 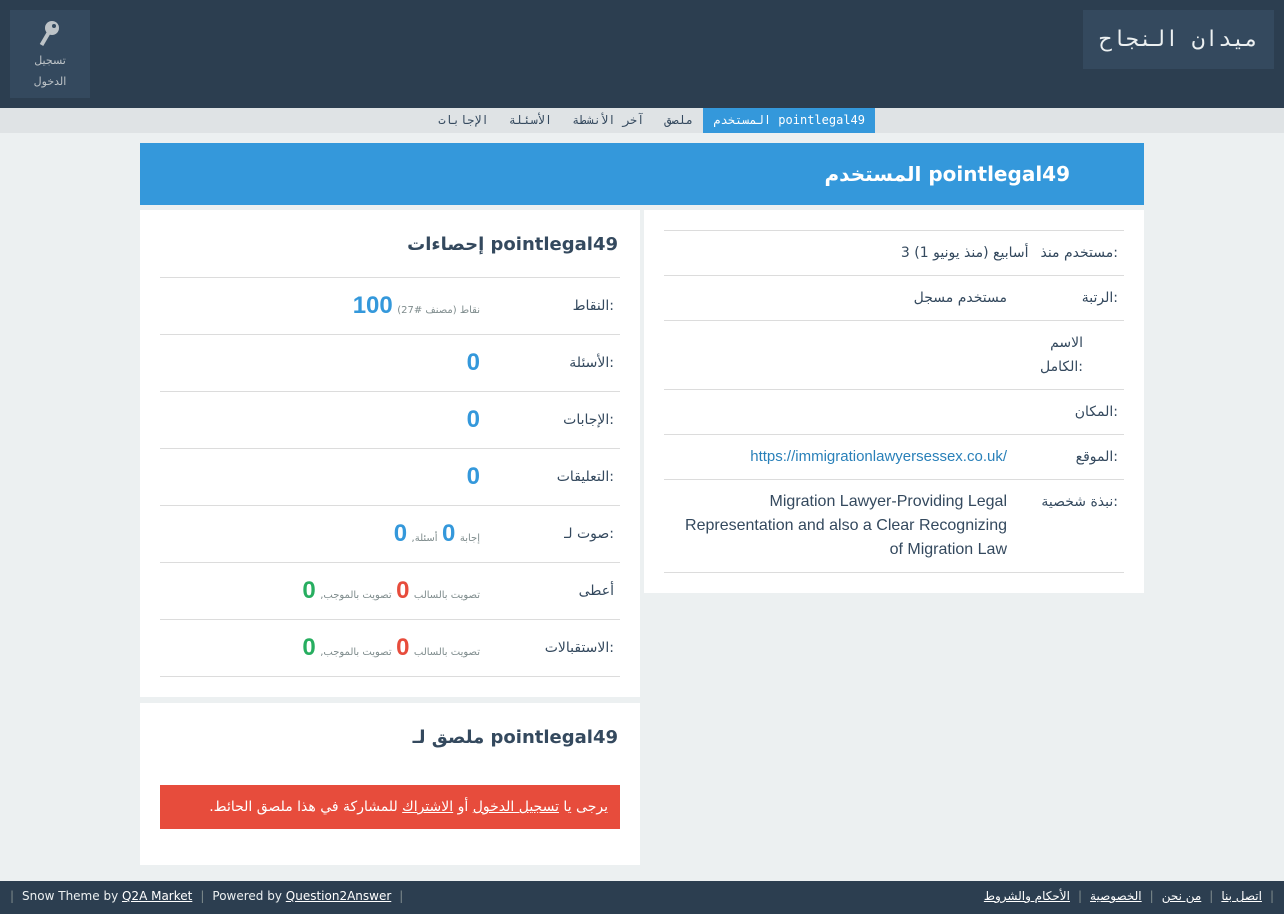 I want to click on stats-row-gave: أعطى تصويت بالسالب 0 تصويت بالموجب, 0, so click(x=390, y=591).